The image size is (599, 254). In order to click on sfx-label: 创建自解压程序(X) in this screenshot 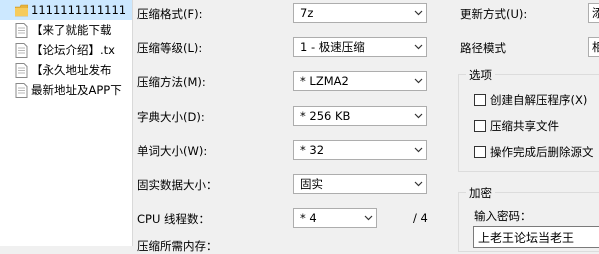, I will do `click(539, 100)`.